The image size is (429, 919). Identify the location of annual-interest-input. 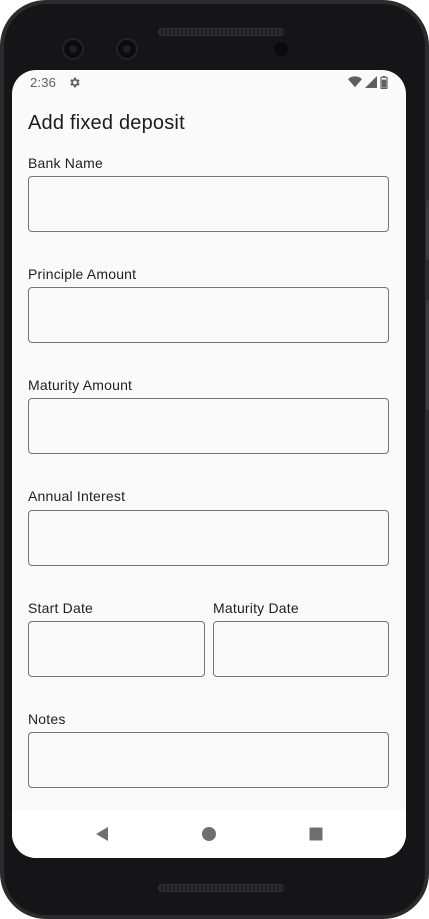
(208, 538).